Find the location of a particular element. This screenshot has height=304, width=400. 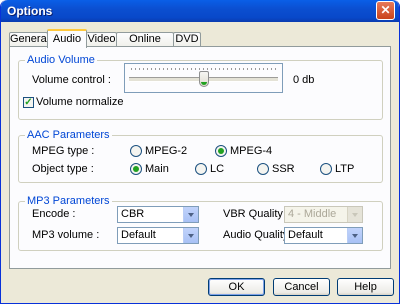

tab-dvd: DVD is located at coordinates (187, 39).